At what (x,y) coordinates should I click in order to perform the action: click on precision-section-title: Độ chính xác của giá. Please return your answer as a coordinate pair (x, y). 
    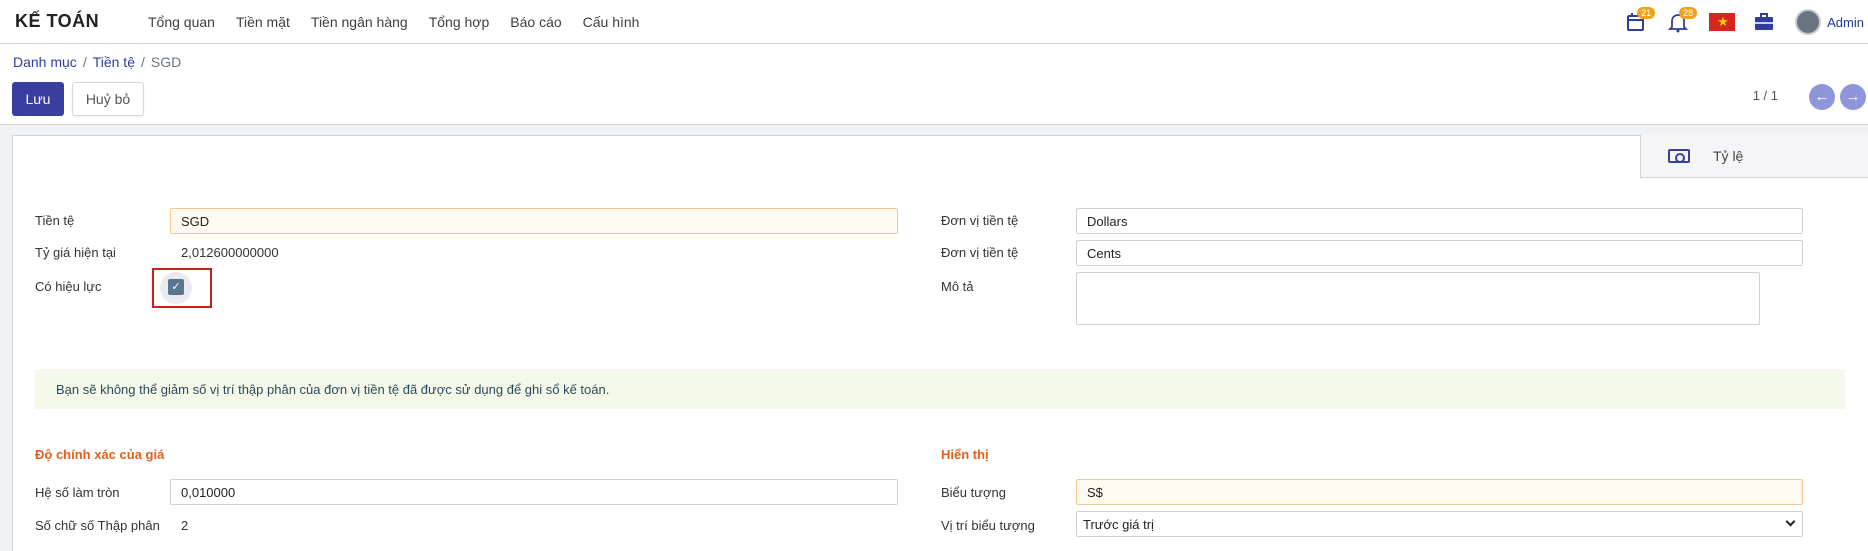
    Looking at the image, I should click on (100, 454).